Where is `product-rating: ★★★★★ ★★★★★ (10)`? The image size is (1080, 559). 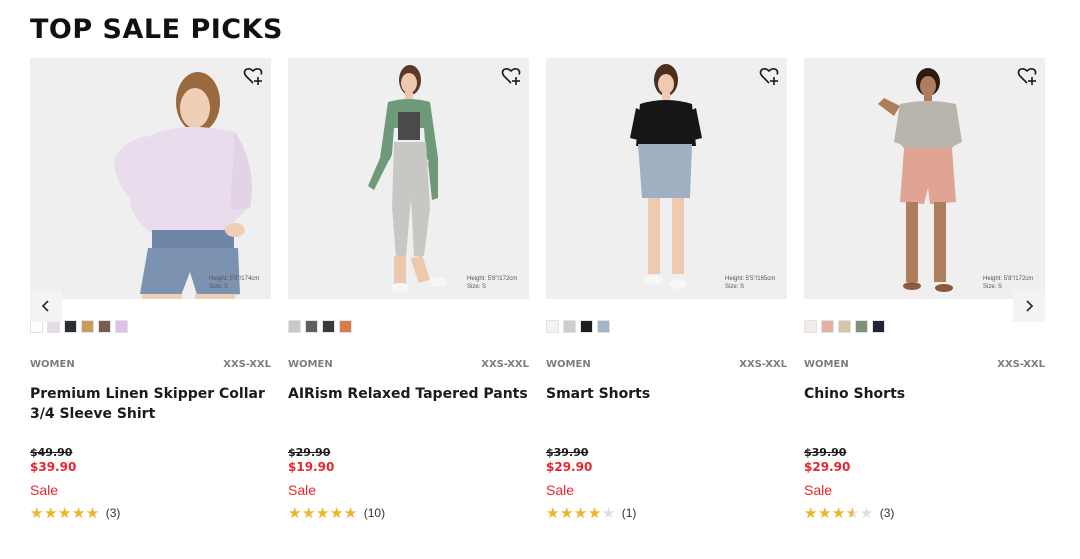 product-rating: ★★★★★ ★★★★★ (10) is located at coordinates (336, 513).